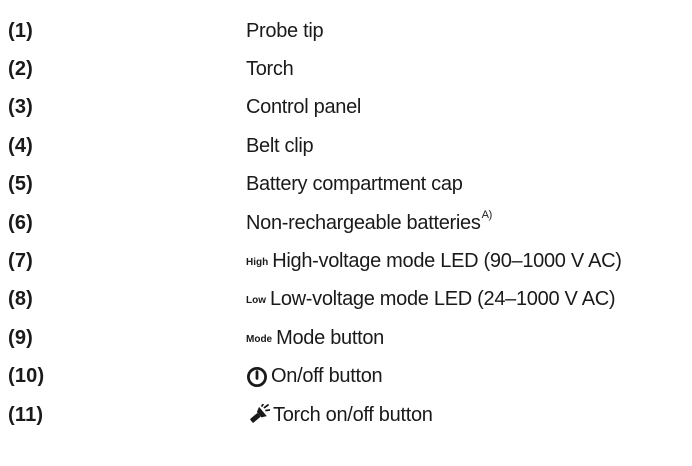 This screenshot has width=692, height=466. Describe the element at coordinates (348, 31) in the screenshot. I see `legend-item-1: (1) Probe tip` at that location.